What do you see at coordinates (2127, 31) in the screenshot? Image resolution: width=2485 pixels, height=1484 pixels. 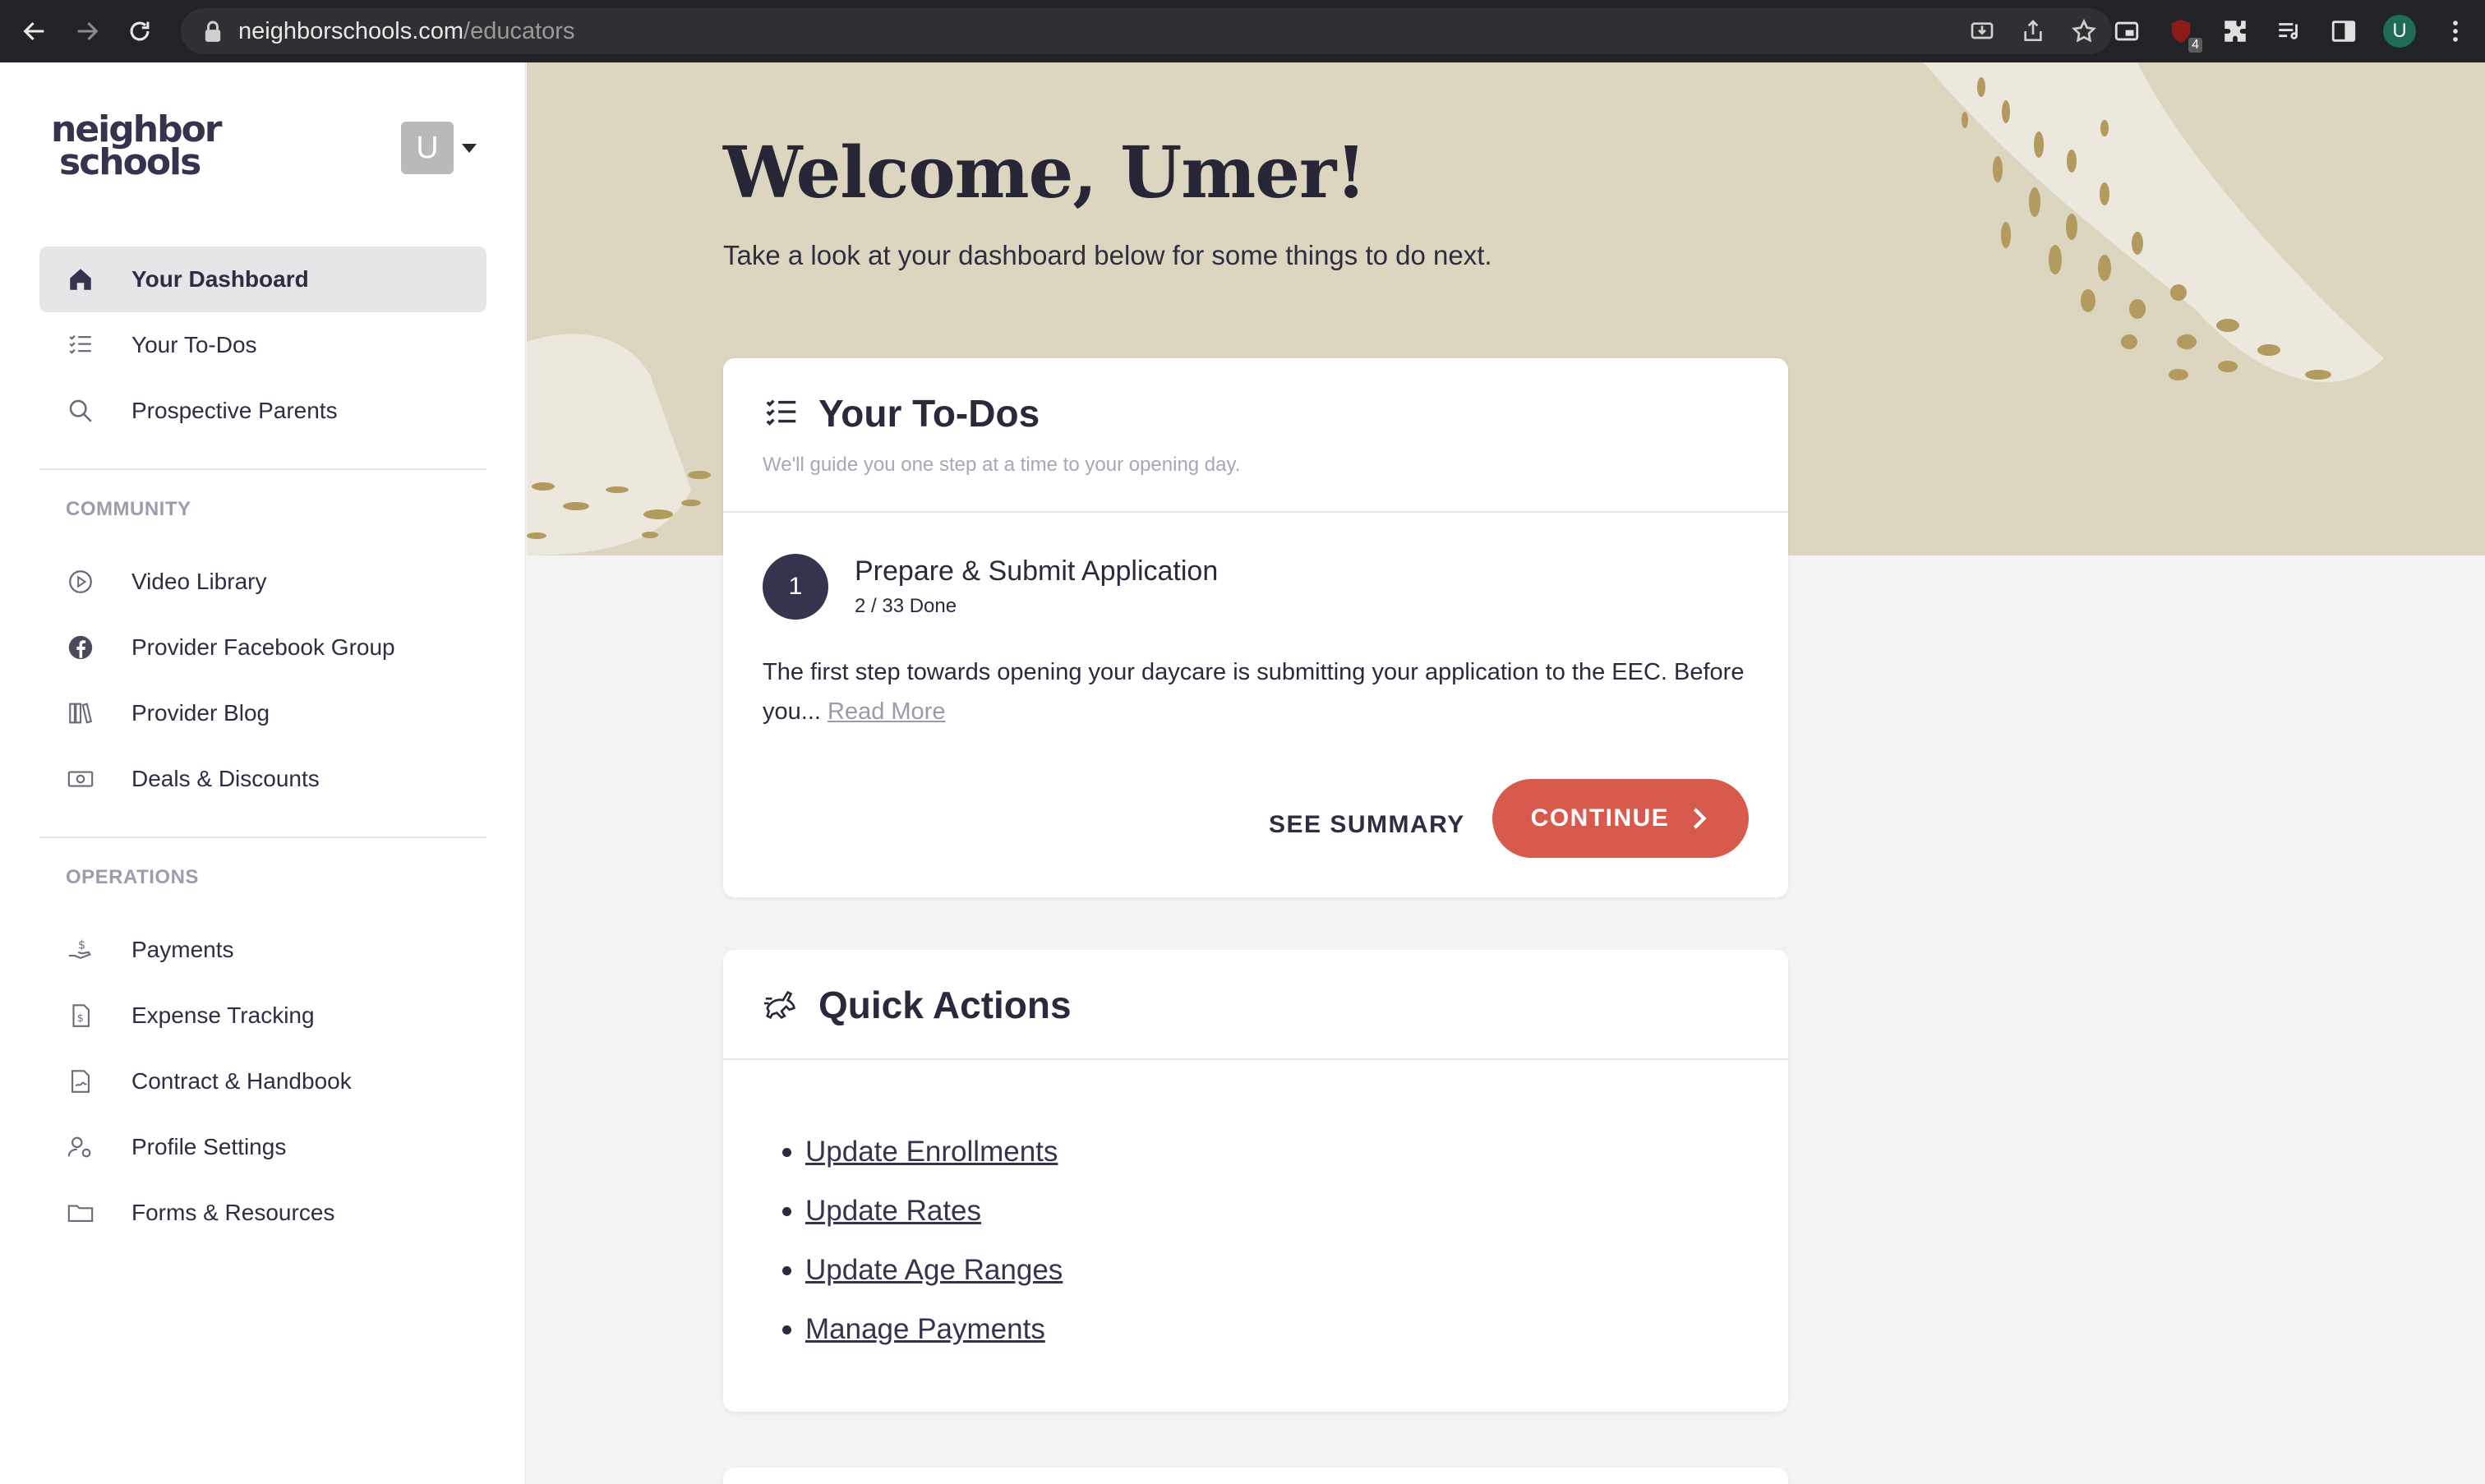 I see `picture-in-picture-icon` at bounding box center [2127, 31].